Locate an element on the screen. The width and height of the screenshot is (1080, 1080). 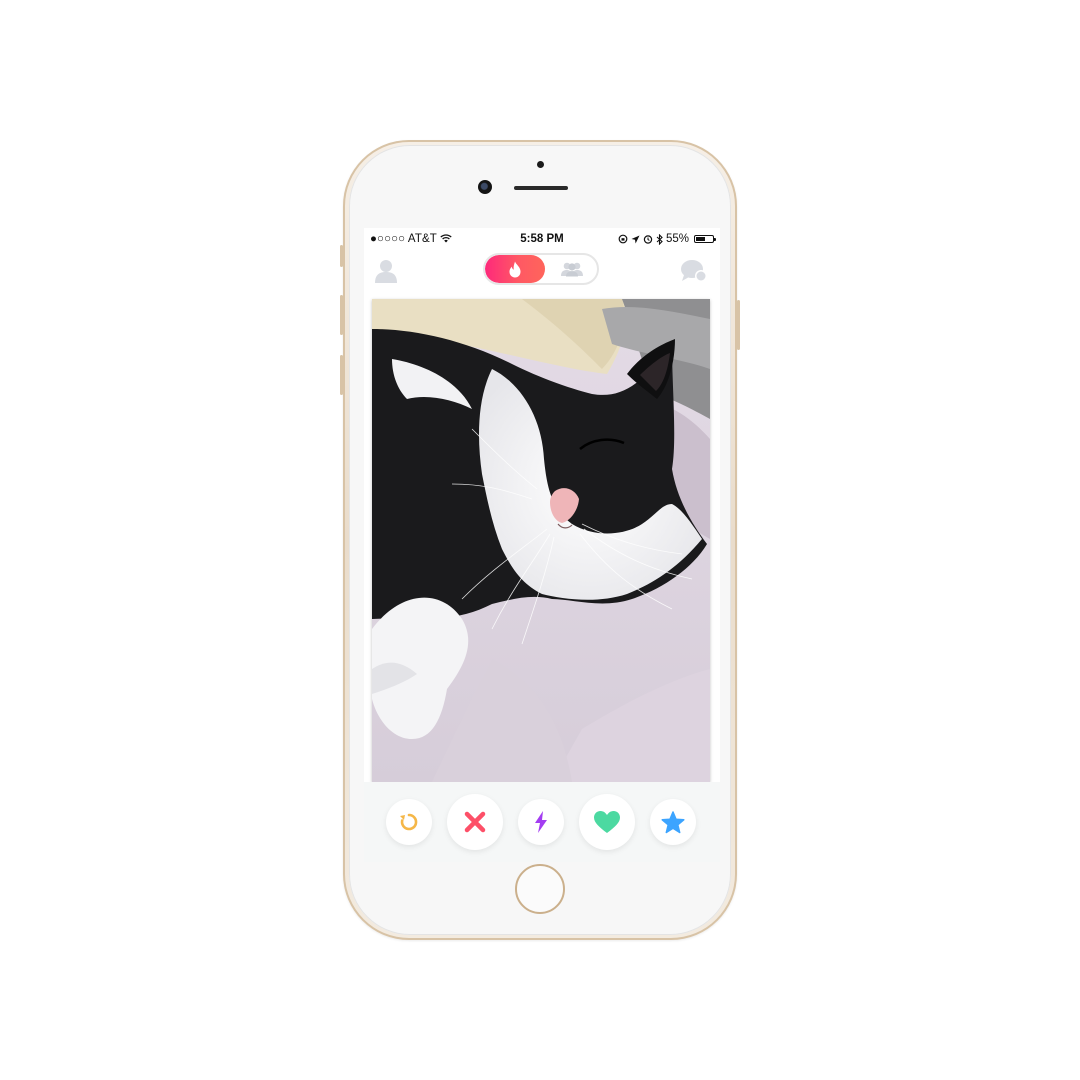
rewind-button is located at coordinates (409, 822).